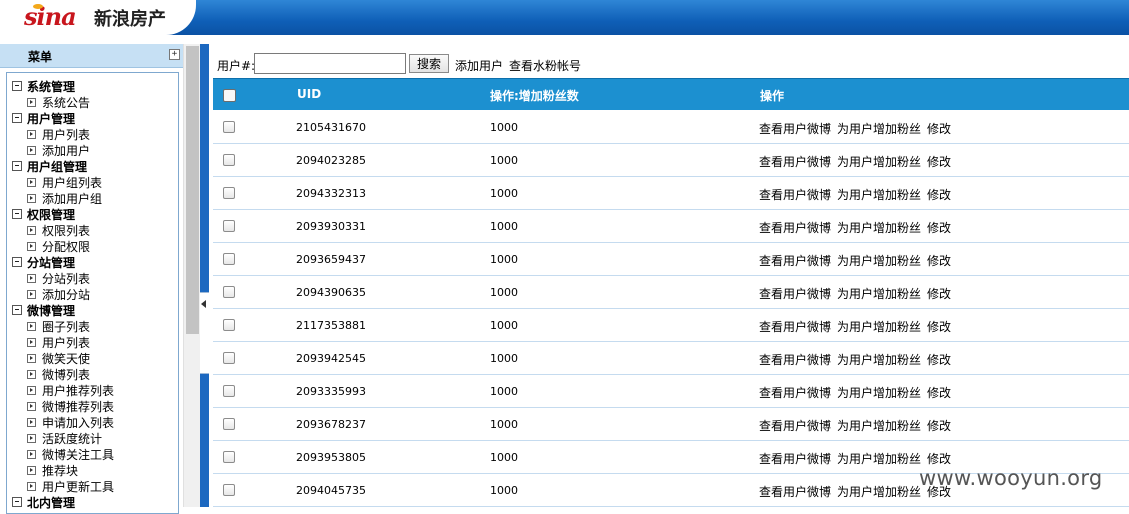 The height and width of the screenshot is (514, 1129). What do you see at coordinates (671, 292) in the screenshot?
I see `table-row: 2094390635 1000 查看用户微博 为用户增加粉丝 修改` at bounding box center [671, 292].